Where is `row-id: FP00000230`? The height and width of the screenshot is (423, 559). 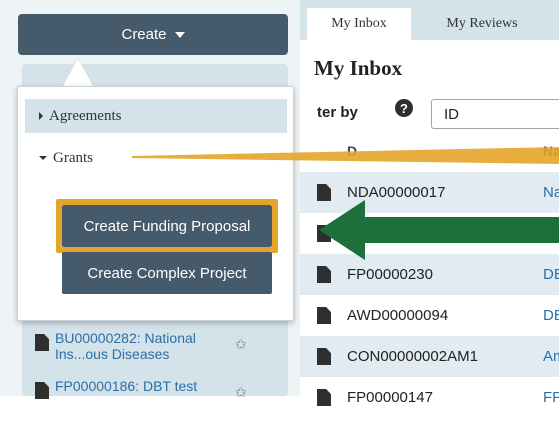 row-id: FP00000230 is located at coordinates (390, 274).